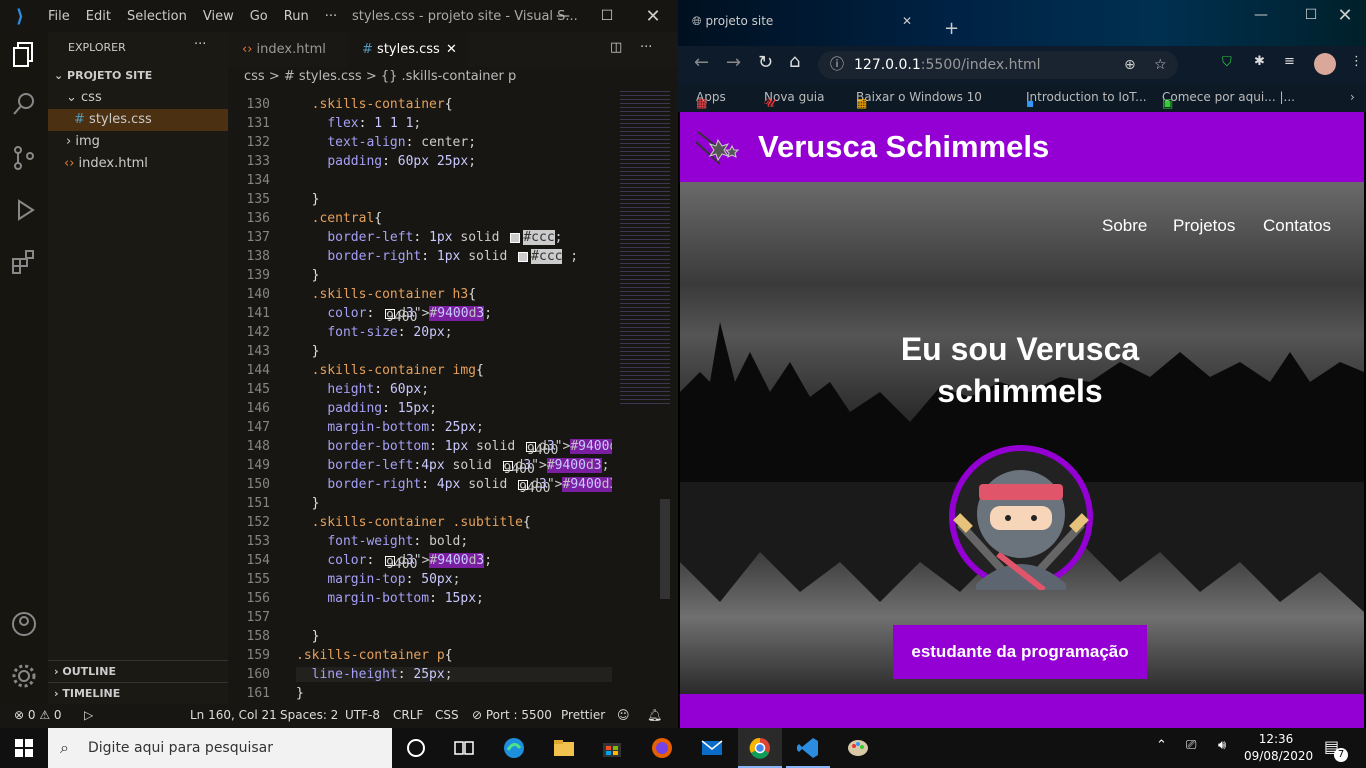  What do you see at coordinates (1160, 65) in the screenshot?
I see `bookmark-star-icon: ☆` at bounding box center [1160, 65].